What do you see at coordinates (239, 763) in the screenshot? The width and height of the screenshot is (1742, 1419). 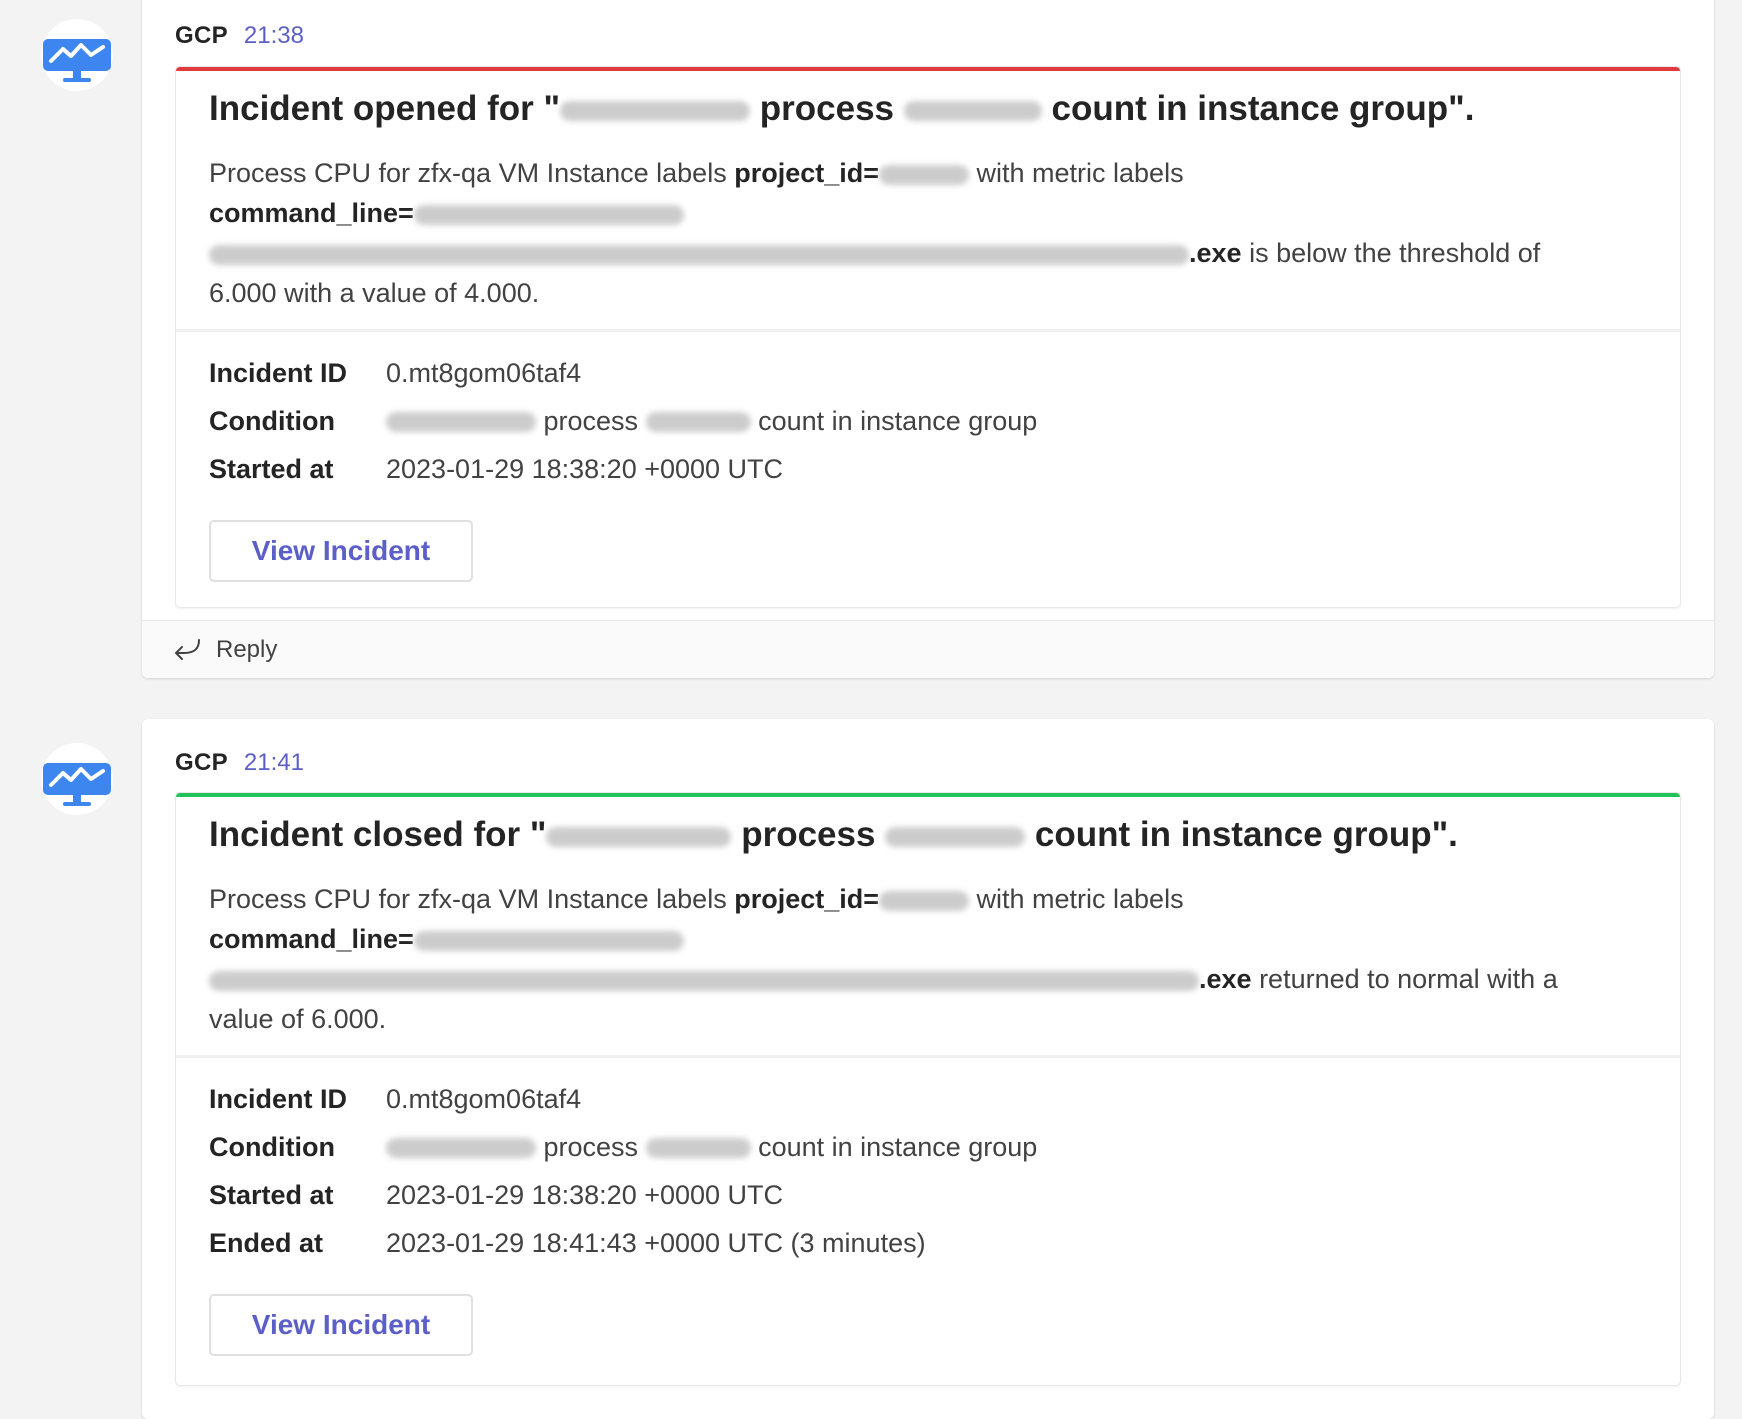 I see `message-header: GCP 21:41` at bounding box center [239, 763].